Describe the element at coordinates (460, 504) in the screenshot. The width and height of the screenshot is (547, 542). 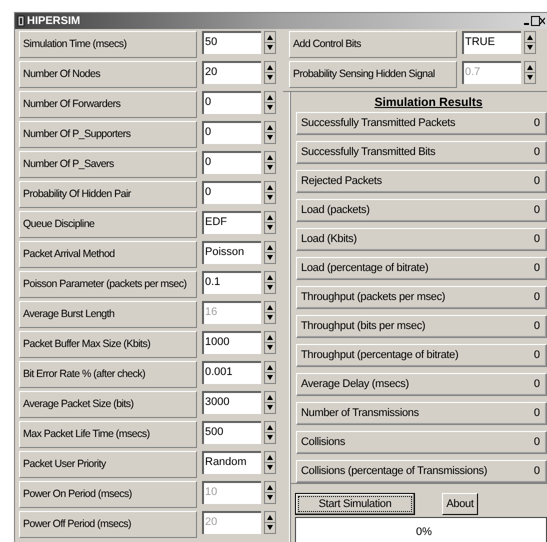
I see `about-button: About` at that location.